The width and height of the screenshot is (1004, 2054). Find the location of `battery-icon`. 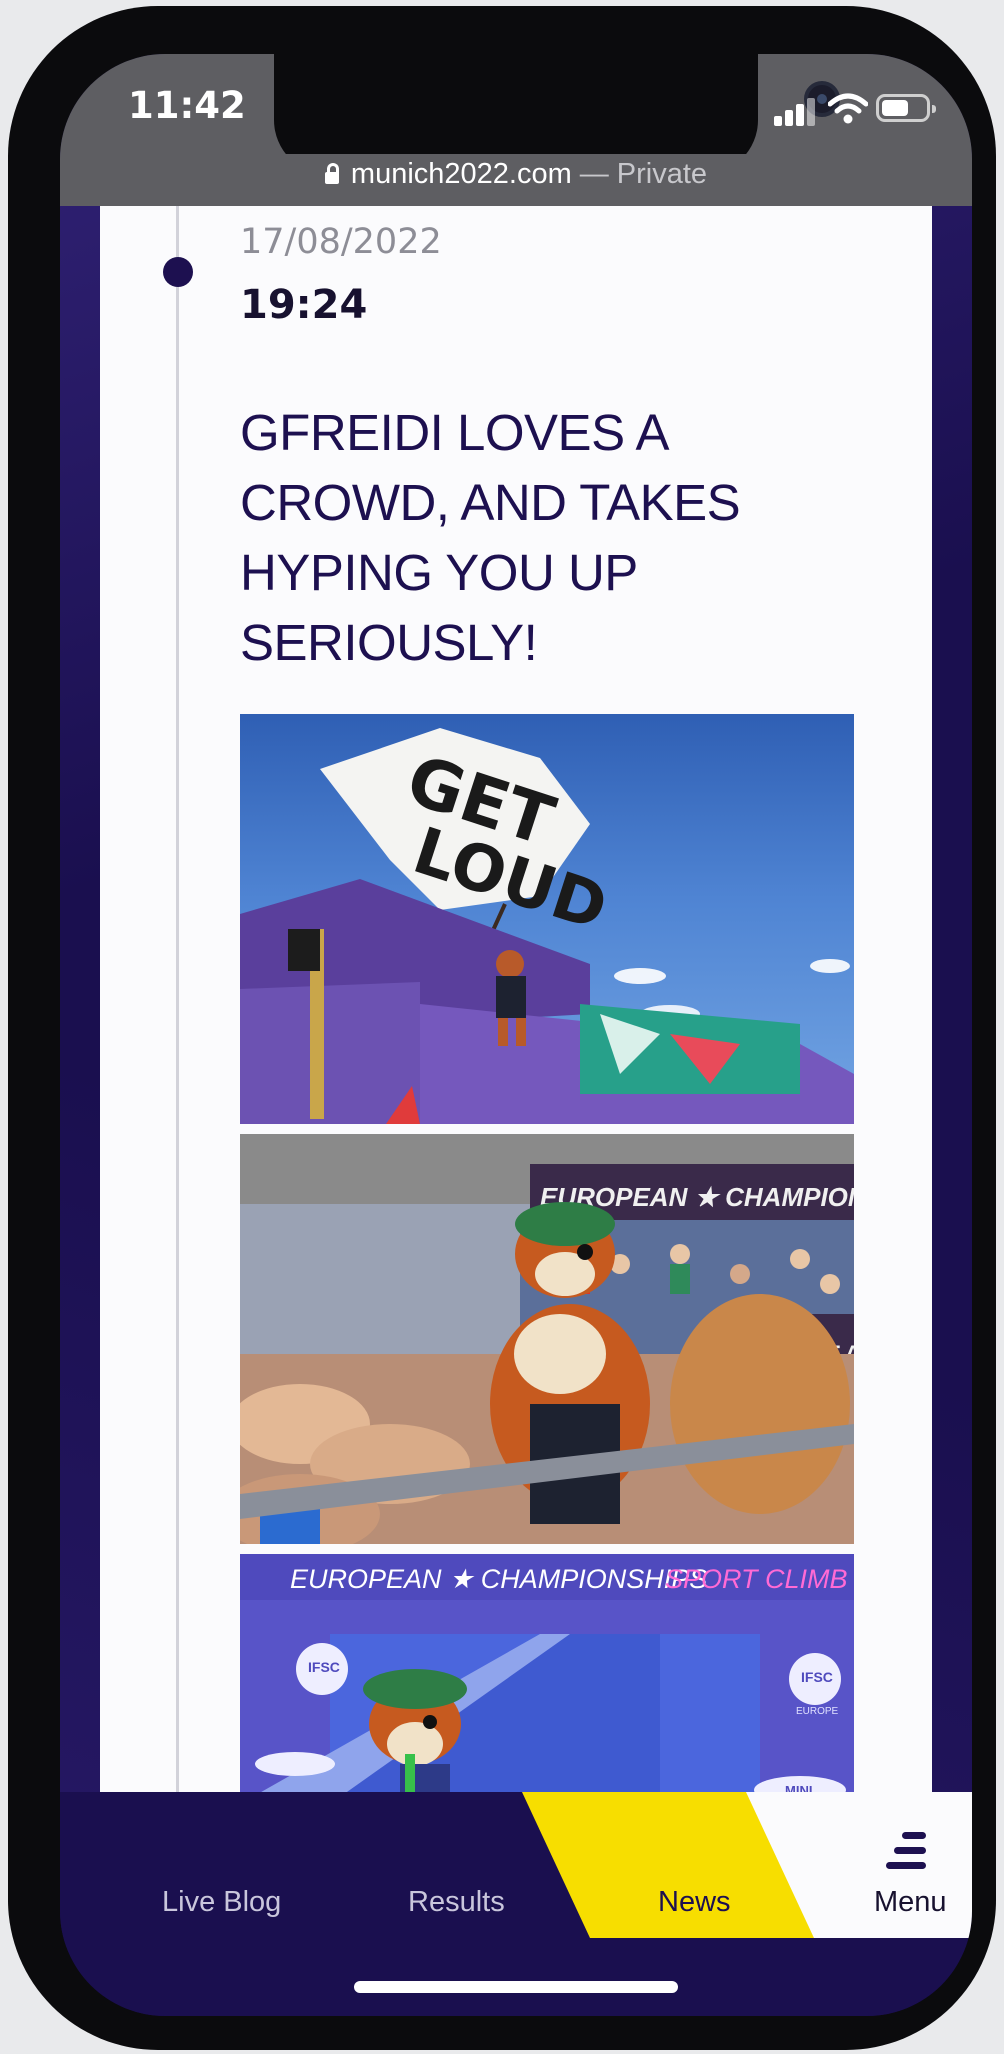

battery-icon is located at coordinates (906, 108).